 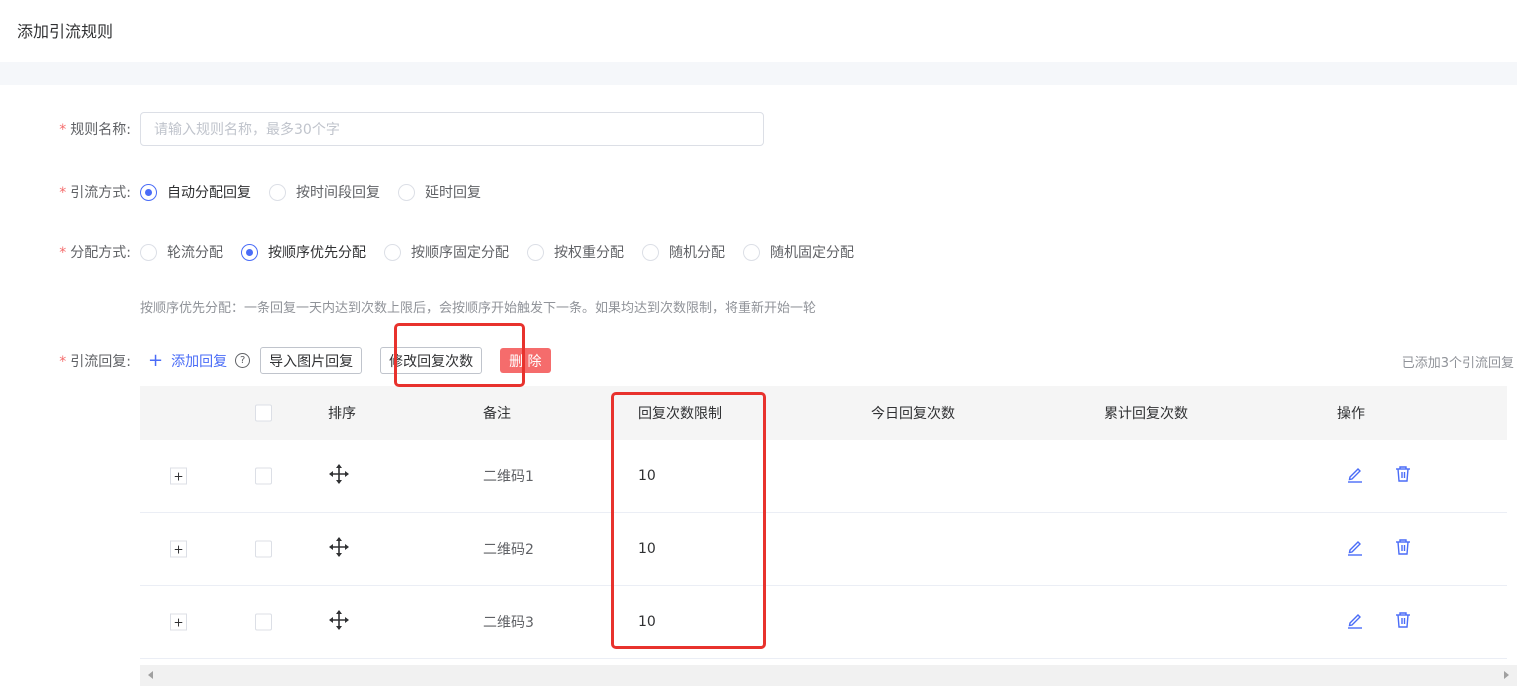 I want to click on select-all-checkbox, so click(x=263, y=413).